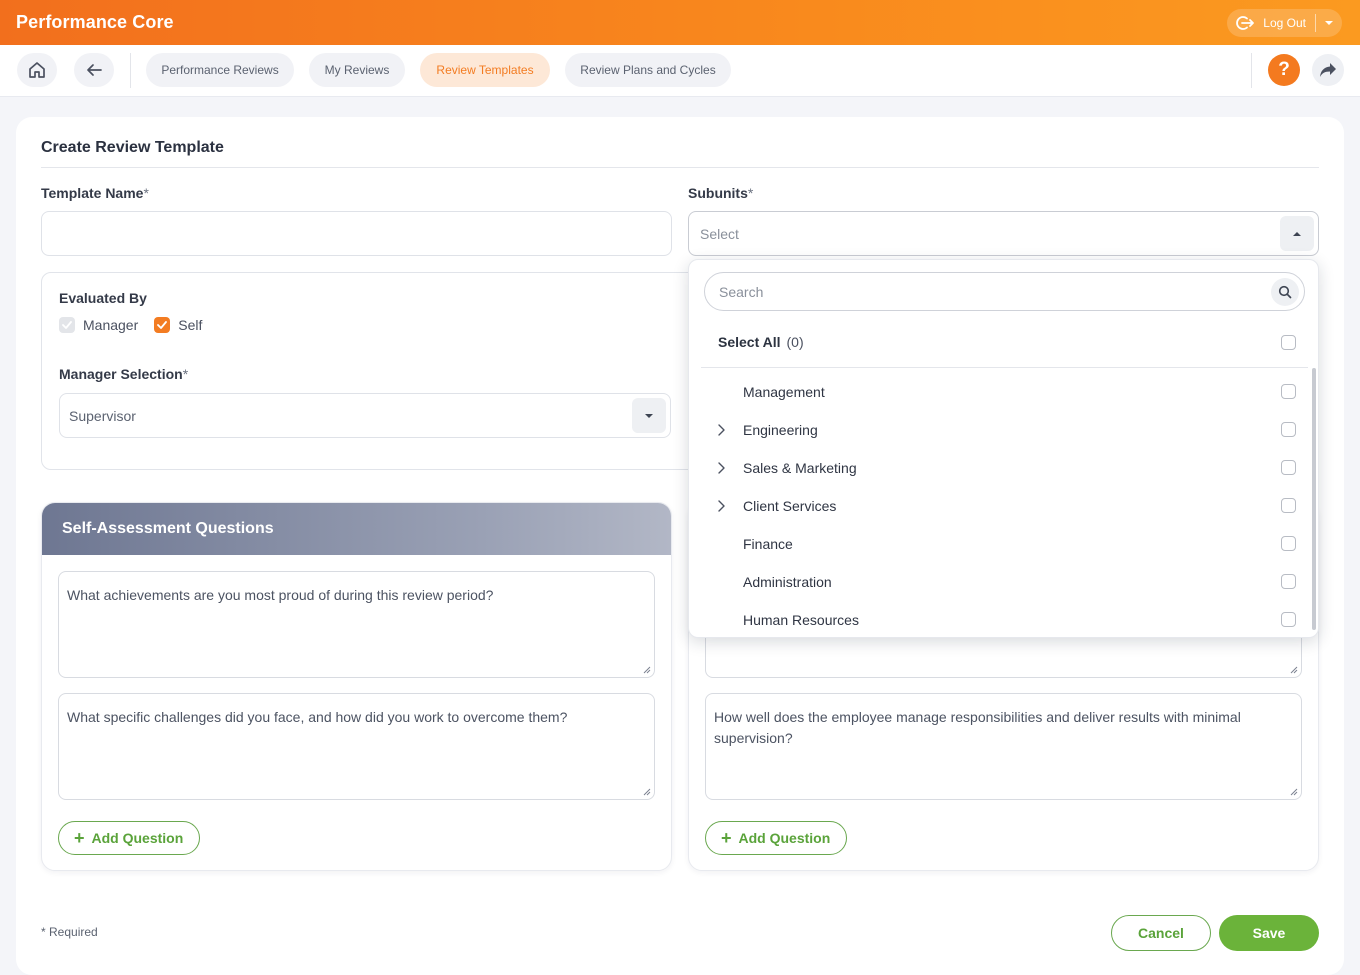  I want to click on dropdown-scrollbar, so click(1314, 499).